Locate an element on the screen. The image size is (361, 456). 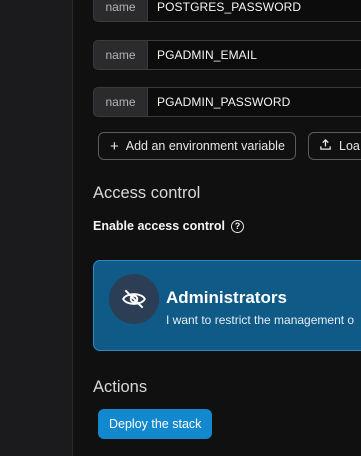
env-var-row: name PGADMIN_PASSWORD is located at coordinates (227, 102).